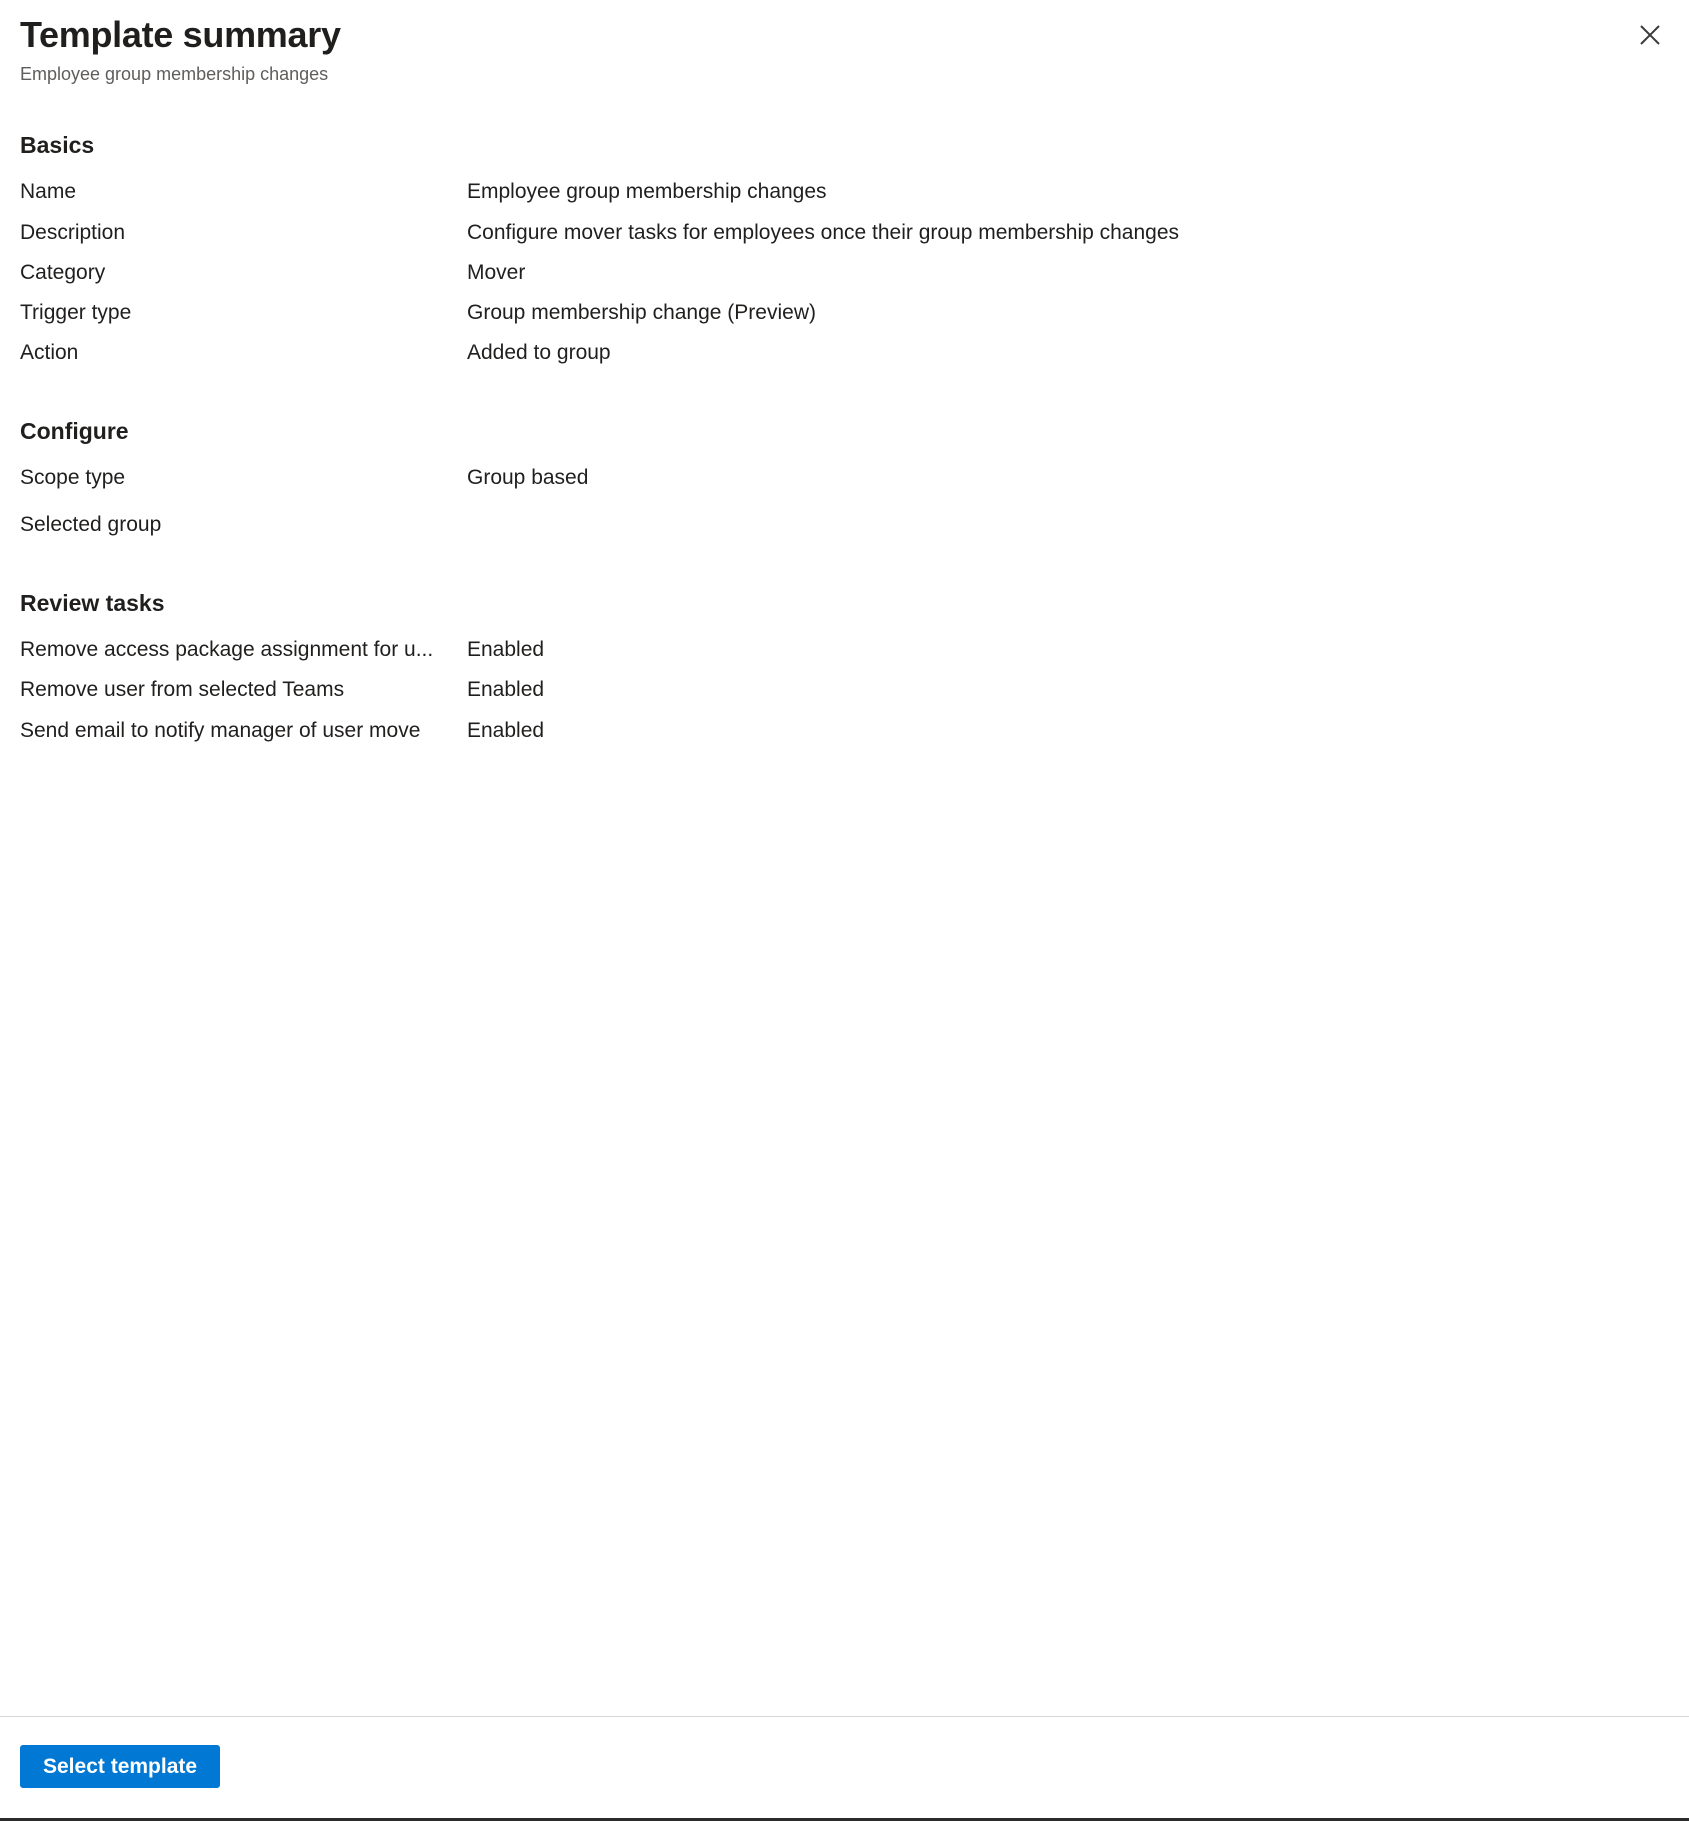 This screenshot has height=1821, width=1689. Describe the element at coordinates (182, 690) in the screenshot. I see `row-label: Remove user from selected Teams` at that location.